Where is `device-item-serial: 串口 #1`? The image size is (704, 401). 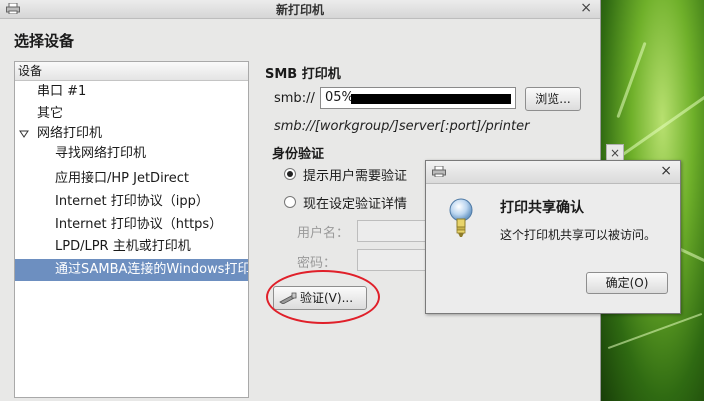 device-item-serial: 串口 #1 is located at coordinates (131, 92).